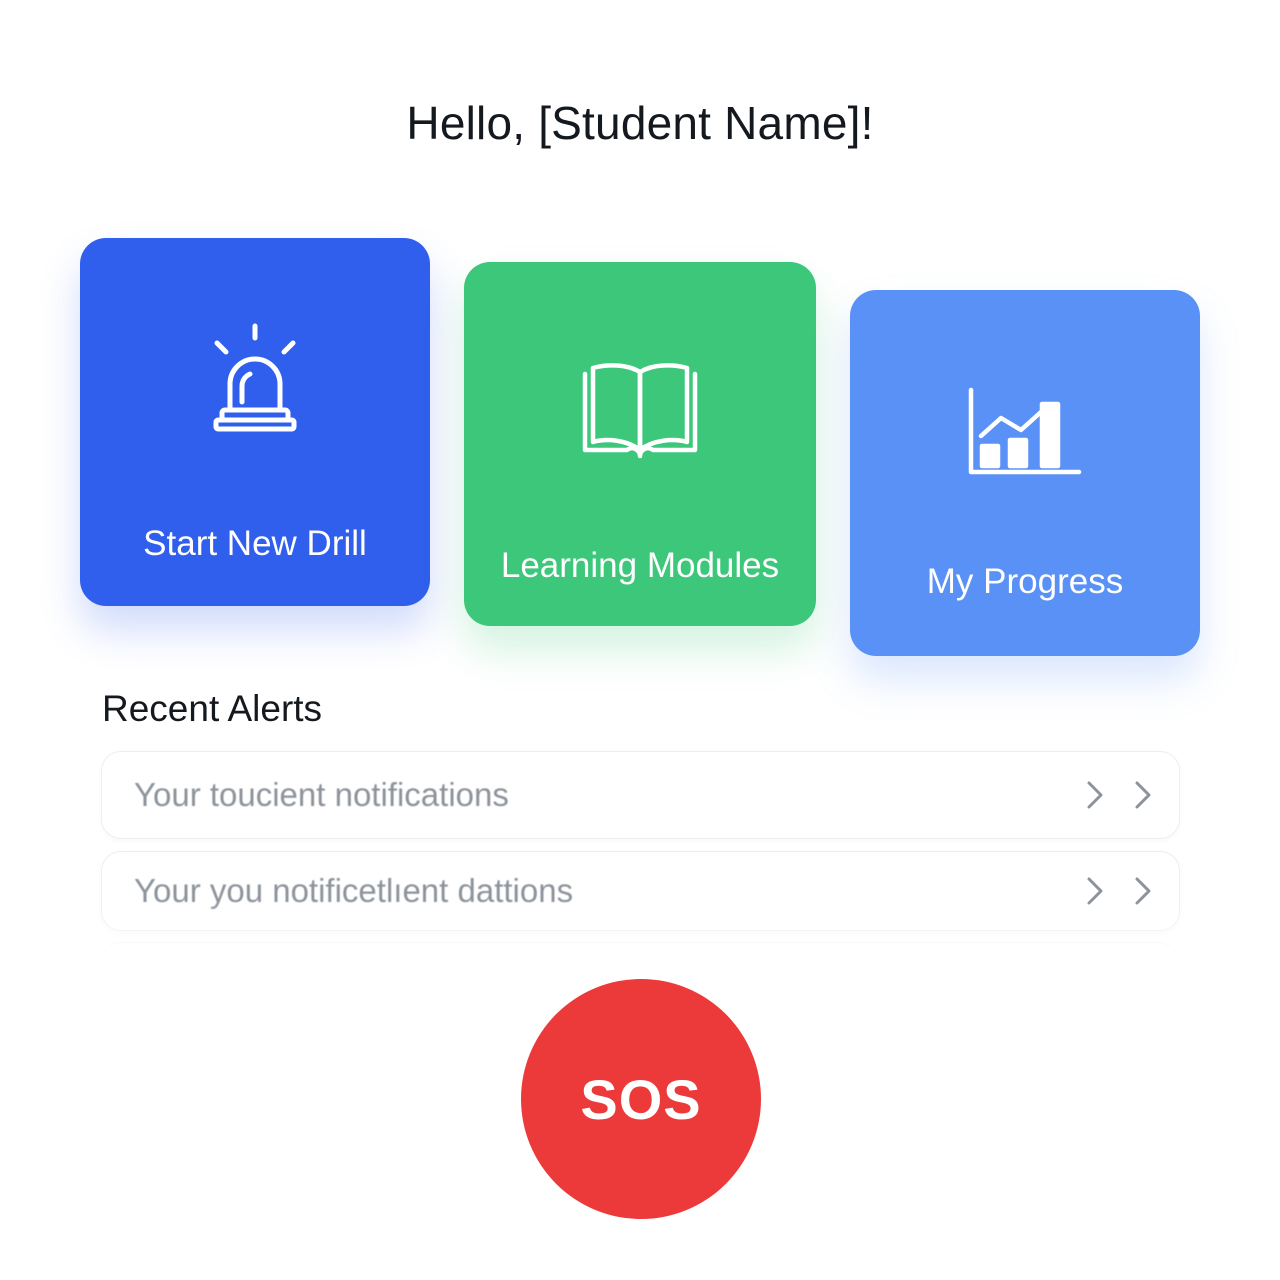 Image resolution: width=1280 pixels, height=1280 pixels. I want to click on my-progress-card: My Progress, so click(1025, 473).